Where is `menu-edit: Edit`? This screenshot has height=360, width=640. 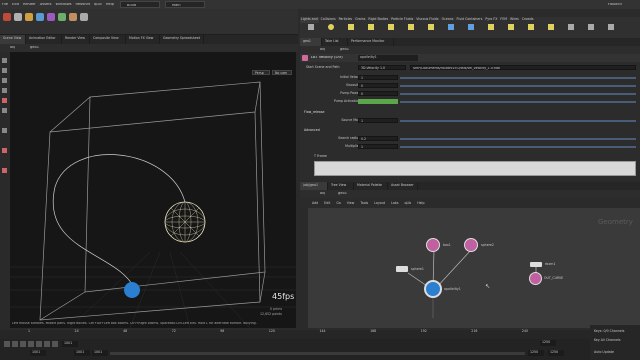
menu-edit: Edit is located at coordinates (15, 5).